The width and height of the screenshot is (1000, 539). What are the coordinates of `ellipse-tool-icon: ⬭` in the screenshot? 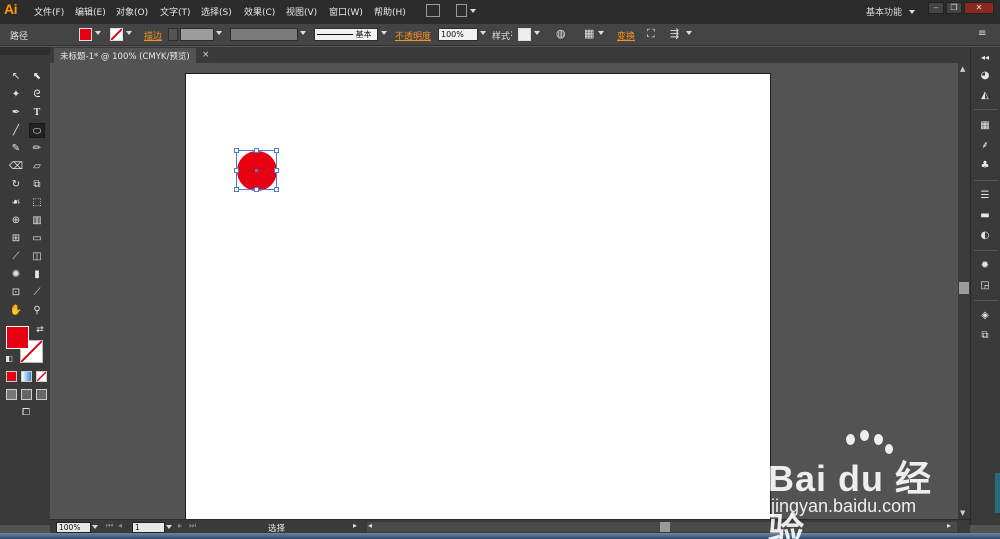 It's located at (37, 130).